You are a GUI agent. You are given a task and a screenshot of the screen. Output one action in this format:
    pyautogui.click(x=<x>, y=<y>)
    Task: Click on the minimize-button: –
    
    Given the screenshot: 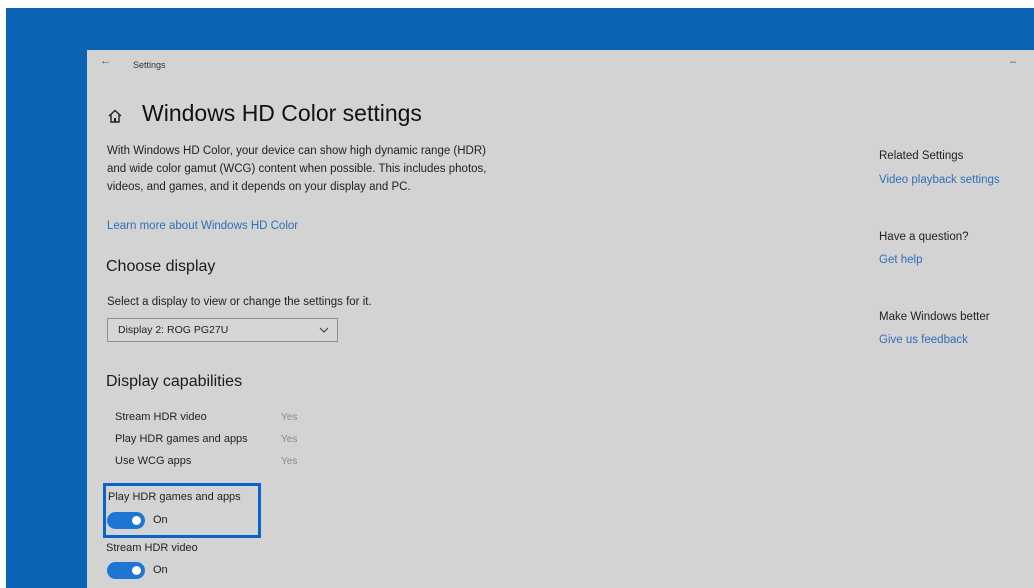 What is the action you would take?
    pyautogui.click(x=1013, y=62)
    